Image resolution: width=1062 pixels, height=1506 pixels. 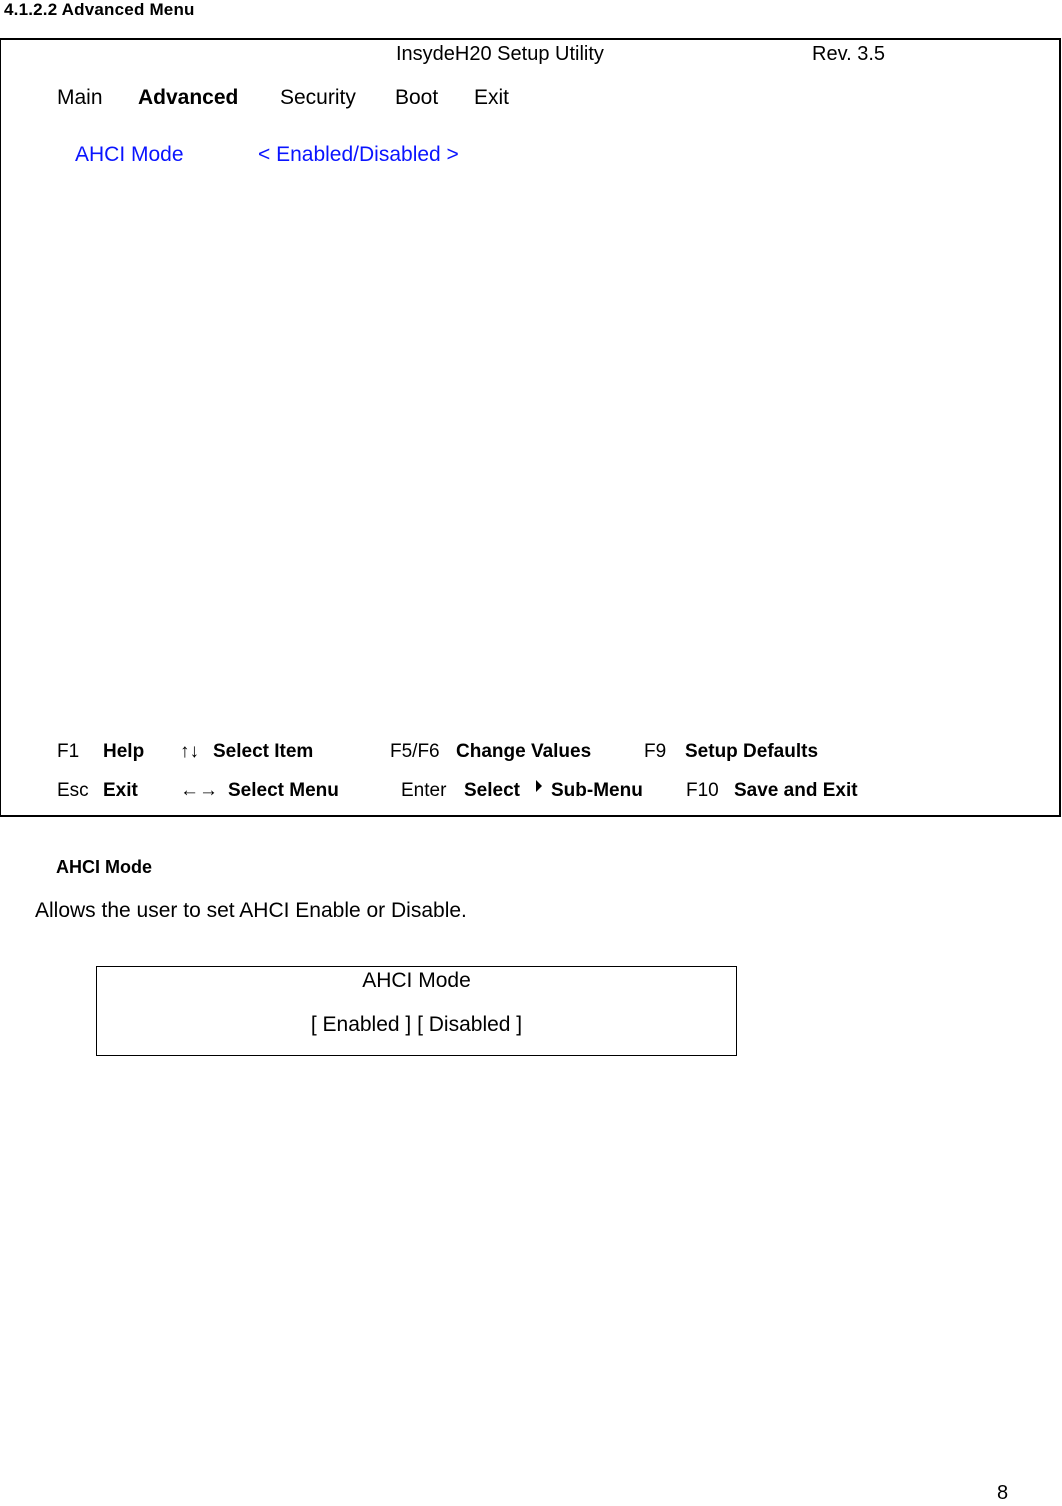 I want to click on help-action-sub-menu: Sub-Menu, so click(x=597, y=790).